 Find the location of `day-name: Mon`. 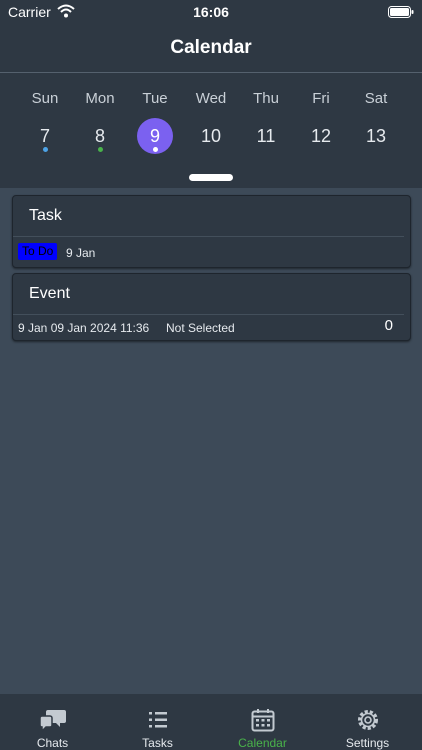

day-name: Mon is located at coordinates (100, 98).